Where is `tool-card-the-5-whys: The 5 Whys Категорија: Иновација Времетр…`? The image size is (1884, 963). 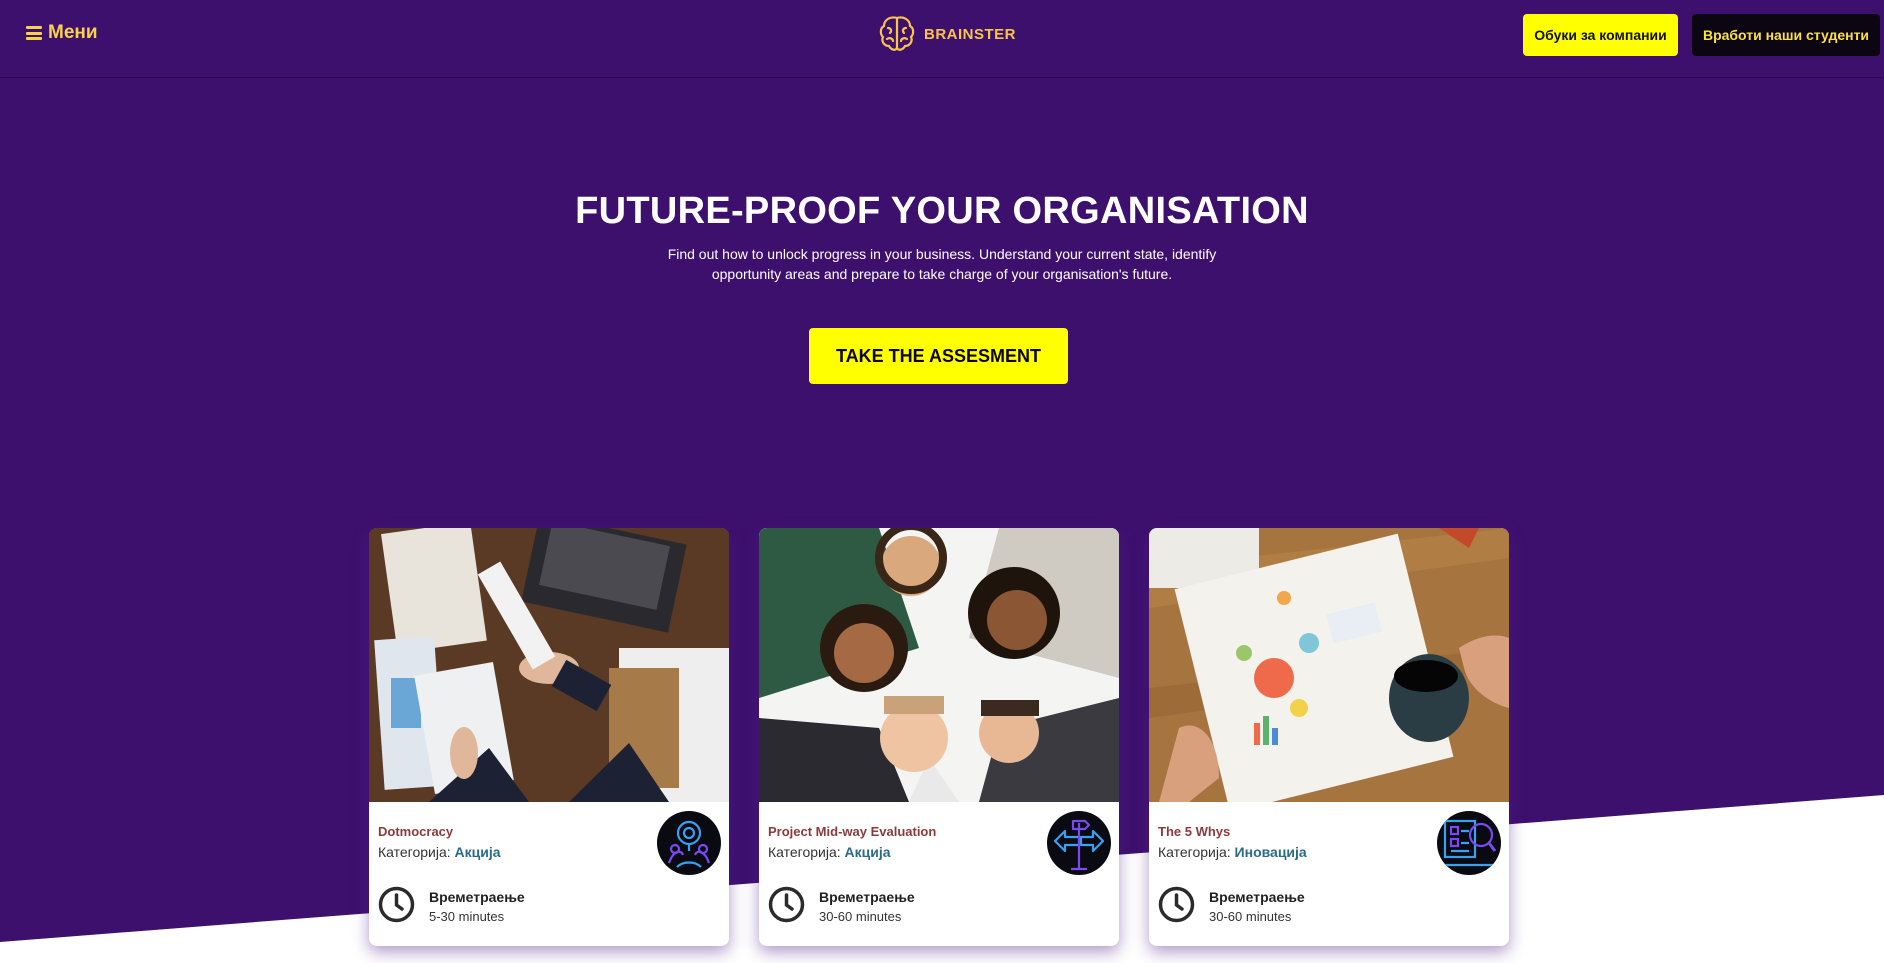
tool-card-the-5-whys: The 5 Whys Категорија: Иновација Времетр… is located at coordinates (1329, 737).